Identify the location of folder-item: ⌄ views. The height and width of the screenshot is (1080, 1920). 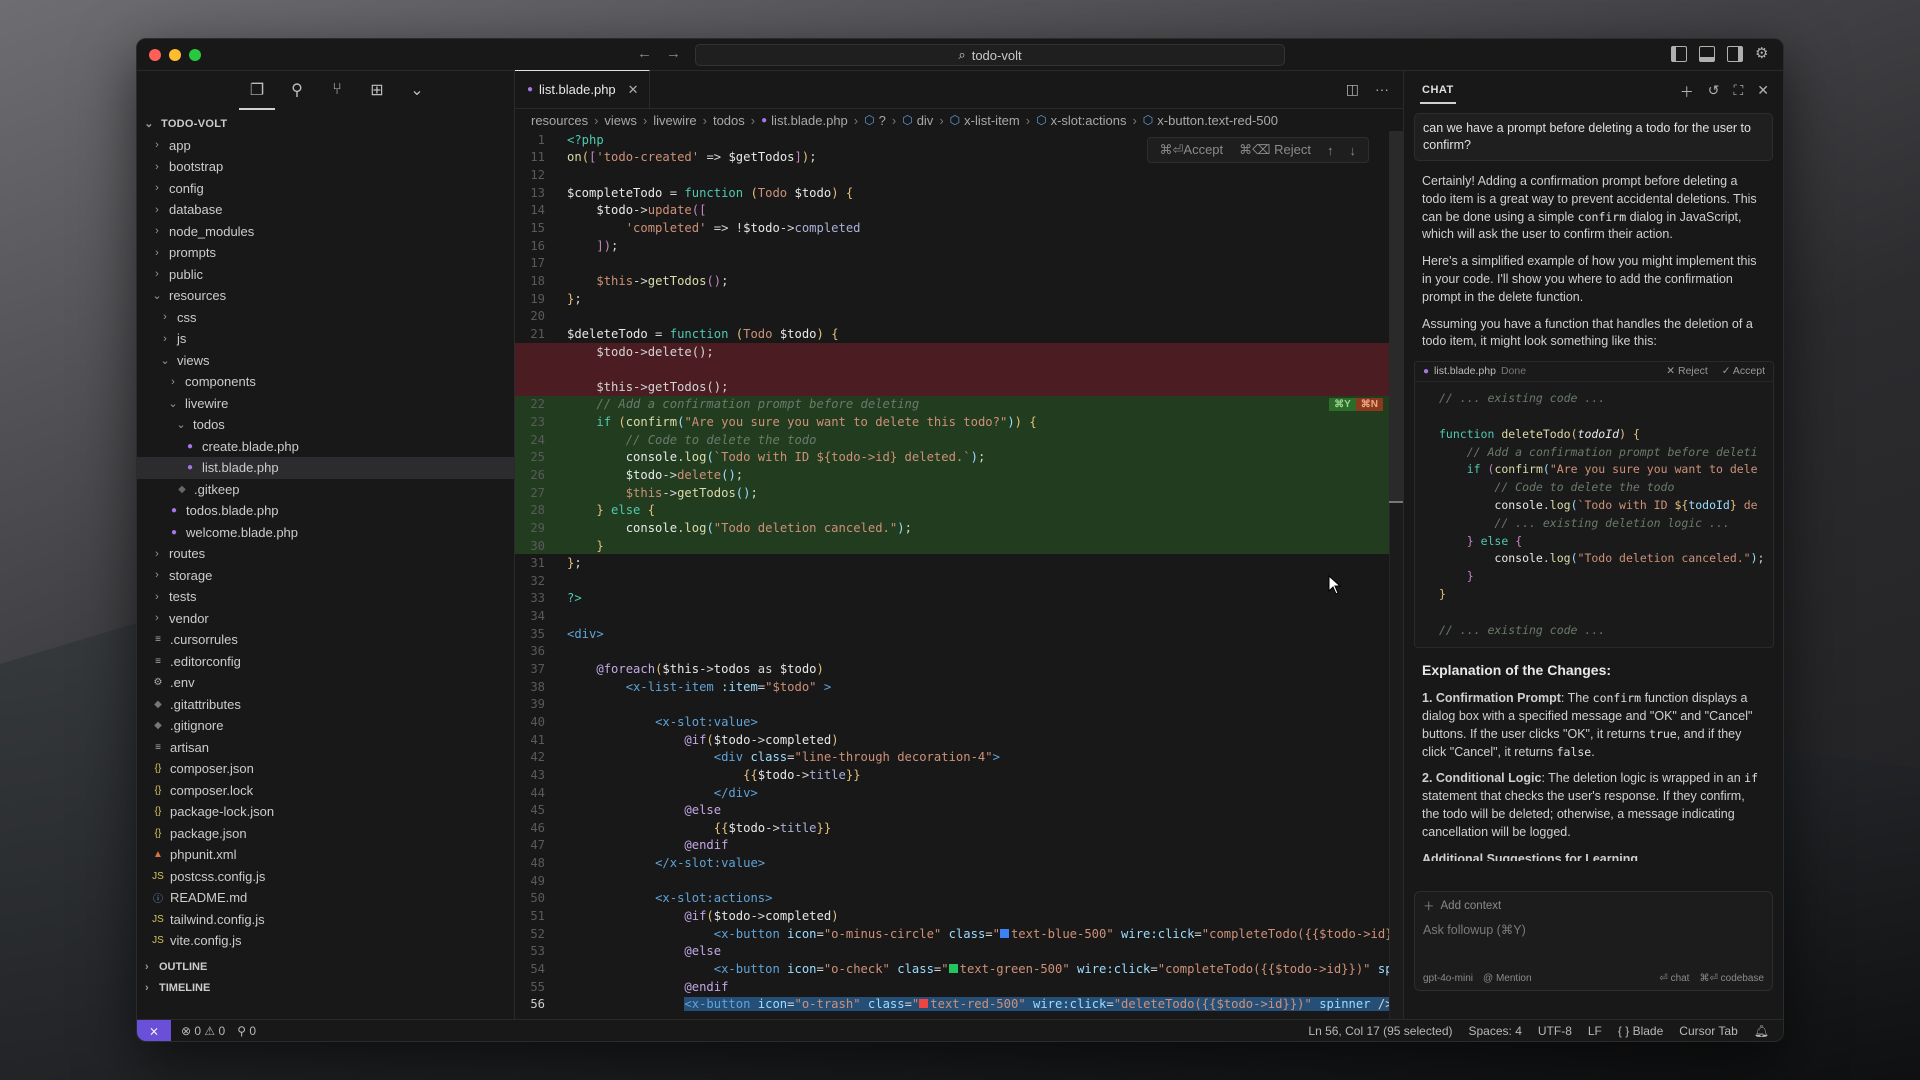
(325, 361).